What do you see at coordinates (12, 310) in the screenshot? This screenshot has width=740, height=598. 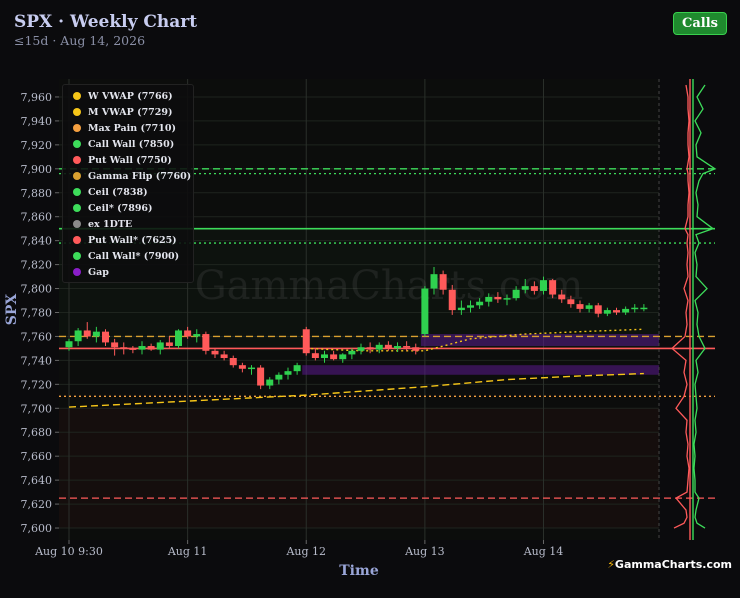 I see `y-axis-label: SPX` at bounding box center [12, 310].